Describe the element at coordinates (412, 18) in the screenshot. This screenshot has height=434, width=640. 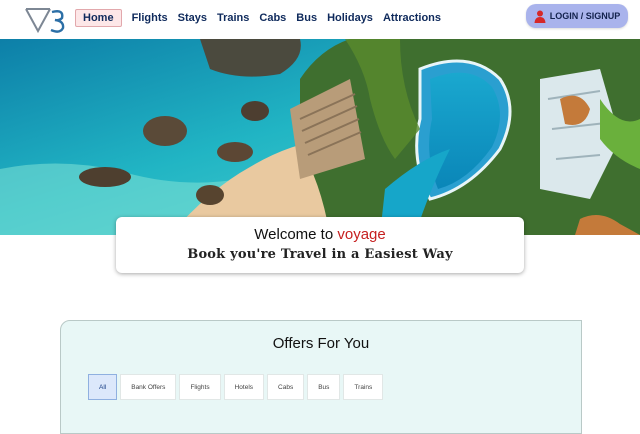
I see `nav-attractions: Attractions` at that location.